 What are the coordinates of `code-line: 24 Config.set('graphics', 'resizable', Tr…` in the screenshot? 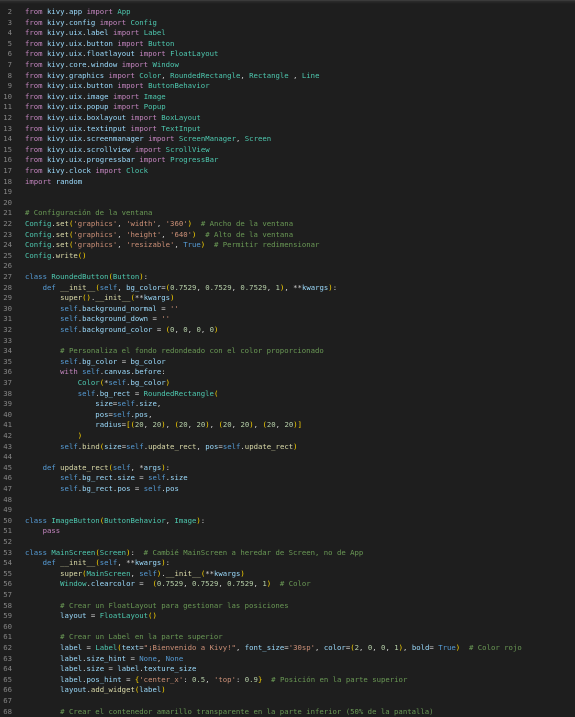 It's located at (287, 245).